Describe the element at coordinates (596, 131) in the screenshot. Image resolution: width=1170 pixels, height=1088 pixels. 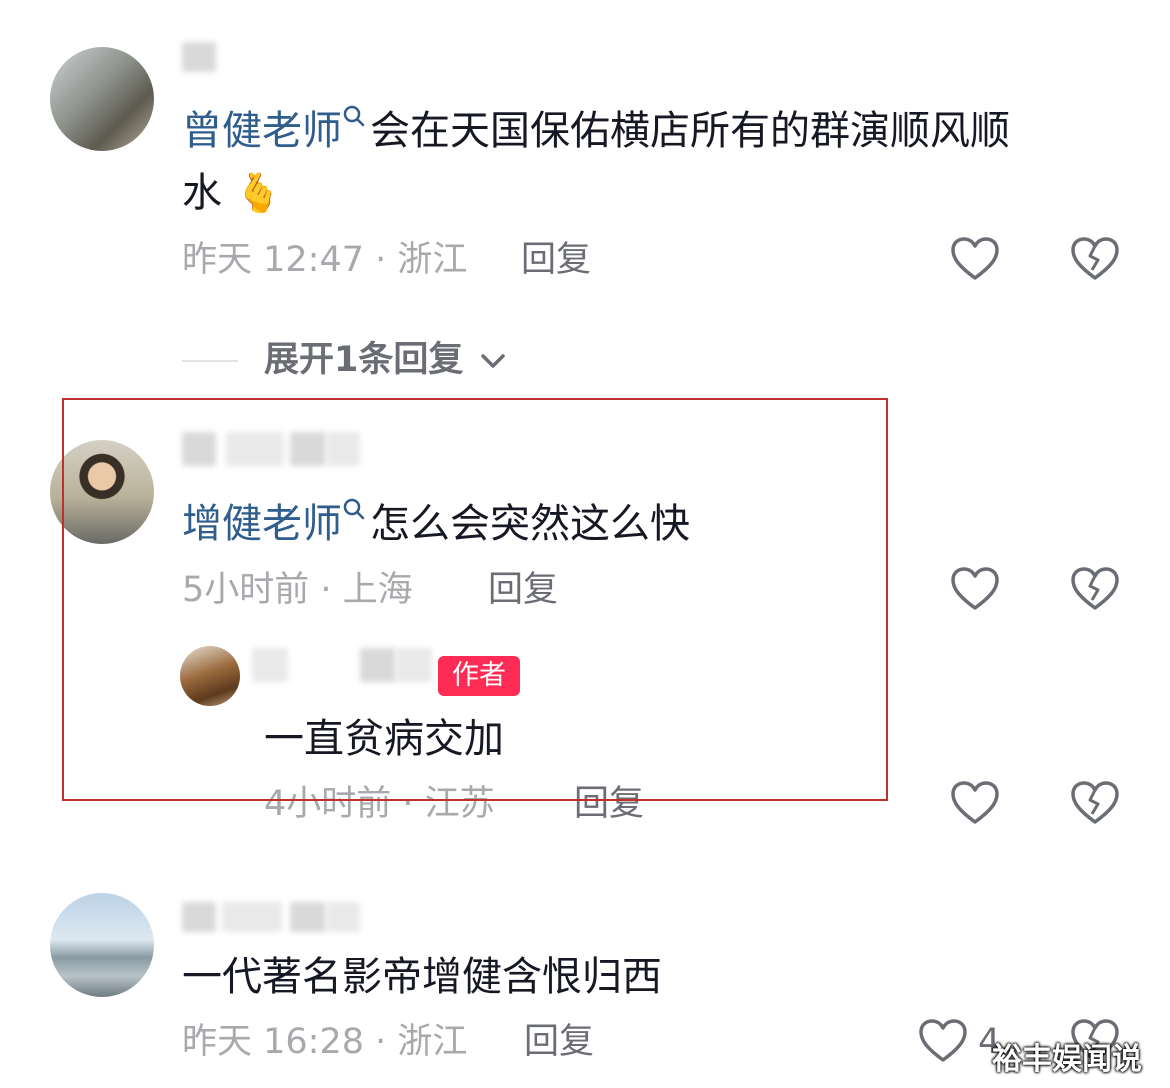
I see `comment-text: 曾健老师 会在天国保佑横店所有的群演顺风顺` at that location.